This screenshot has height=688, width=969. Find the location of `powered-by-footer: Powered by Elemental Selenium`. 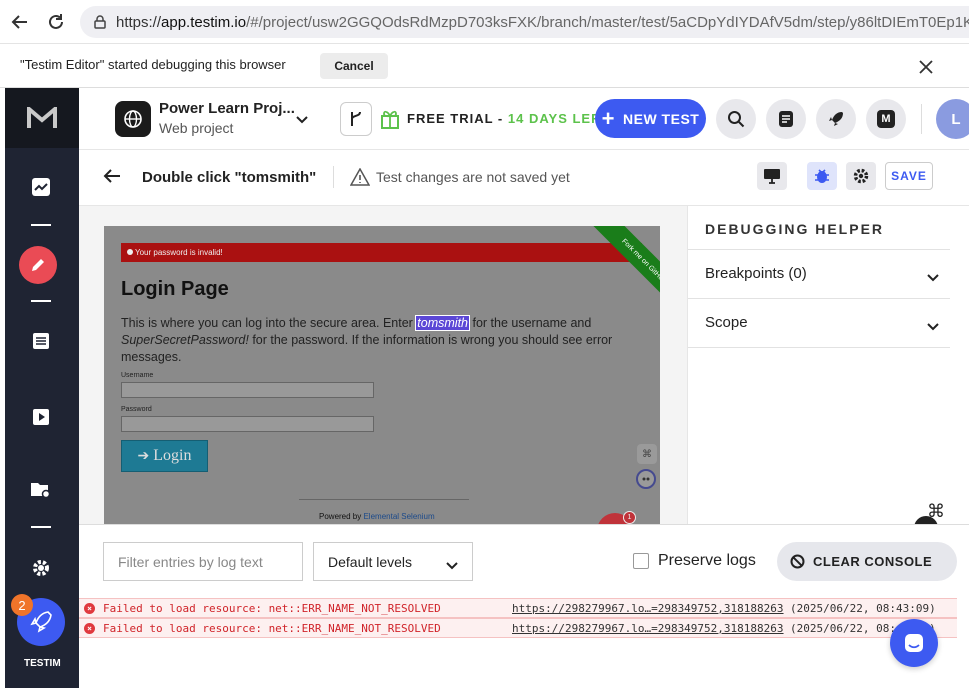

powered-by-footer: Powered by Elemental Selenium is located at coordinates (377, 516).